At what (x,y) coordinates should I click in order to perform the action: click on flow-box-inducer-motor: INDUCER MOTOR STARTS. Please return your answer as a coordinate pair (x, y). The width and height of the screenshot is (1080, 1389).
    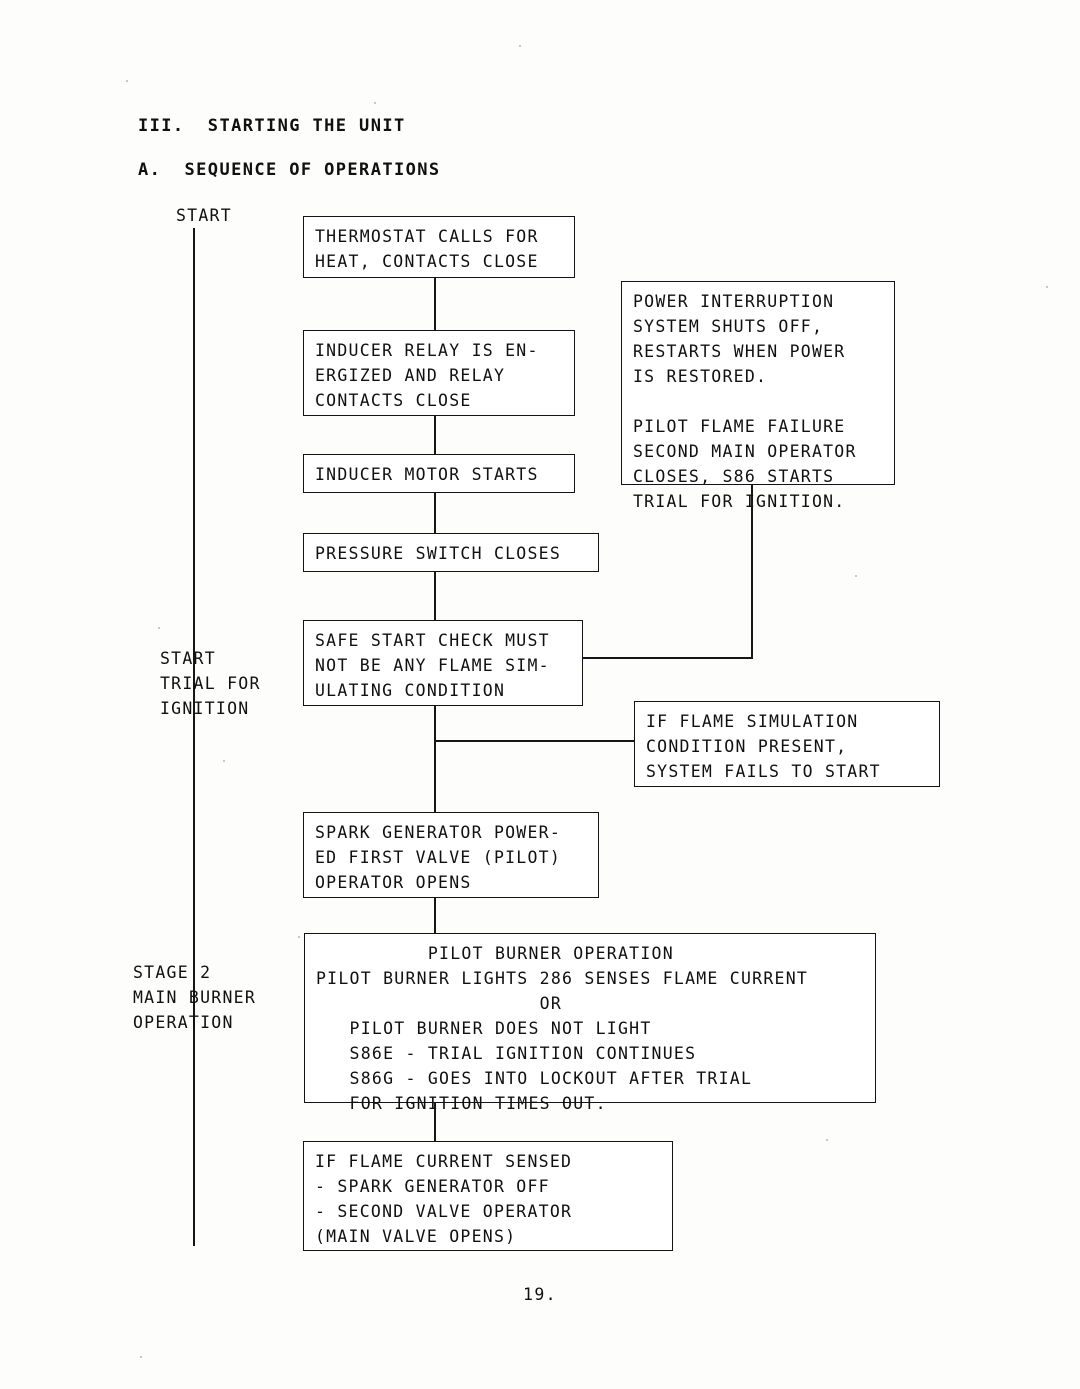
    Looking at the image, I should click on (439, 473).